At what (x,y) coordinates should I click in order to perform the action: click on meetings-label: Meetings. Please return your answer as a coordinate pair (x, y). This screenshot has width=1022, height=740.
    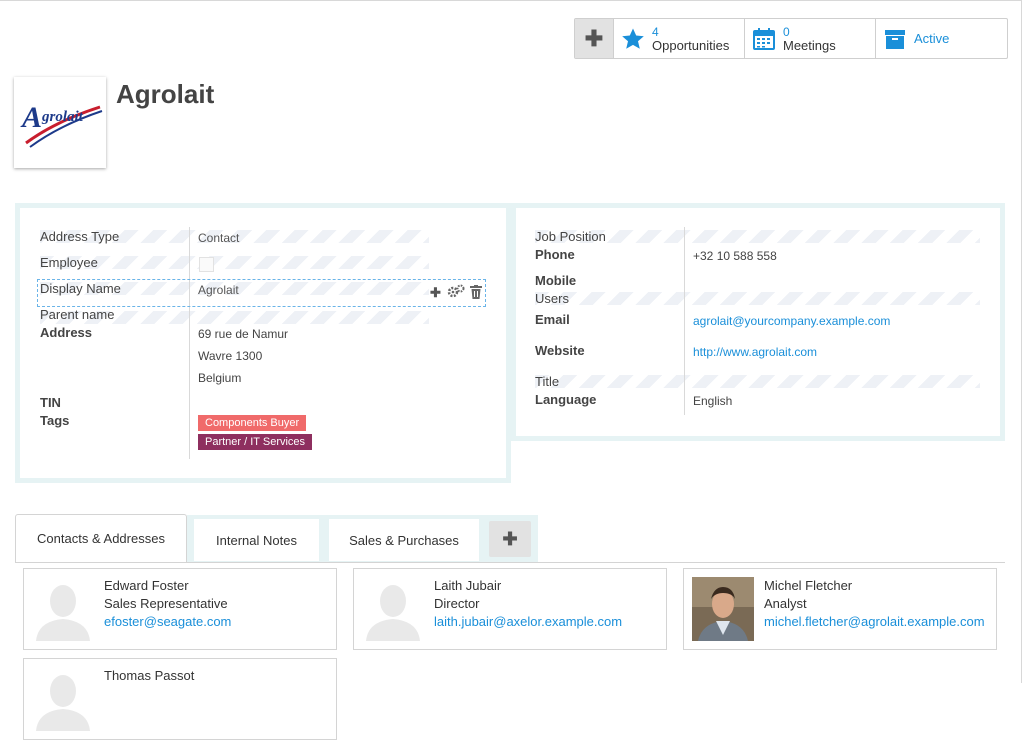
    Looking at the image, I should click on (809, 45).